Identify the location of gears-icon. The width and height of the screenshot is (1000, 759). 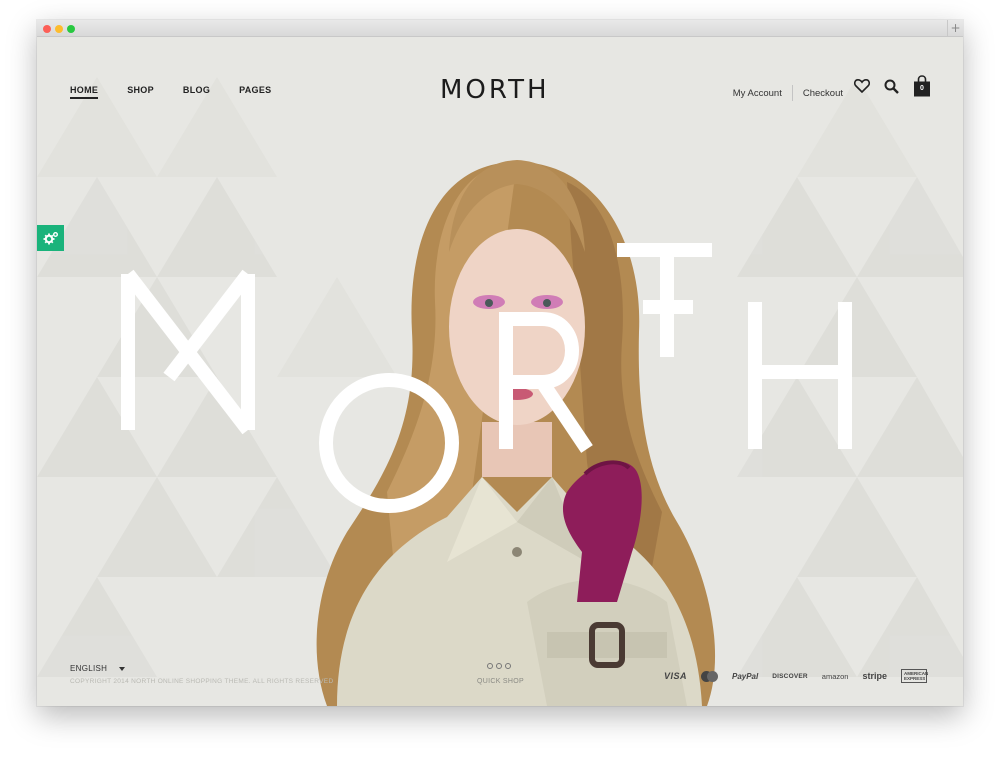
(50, 238).